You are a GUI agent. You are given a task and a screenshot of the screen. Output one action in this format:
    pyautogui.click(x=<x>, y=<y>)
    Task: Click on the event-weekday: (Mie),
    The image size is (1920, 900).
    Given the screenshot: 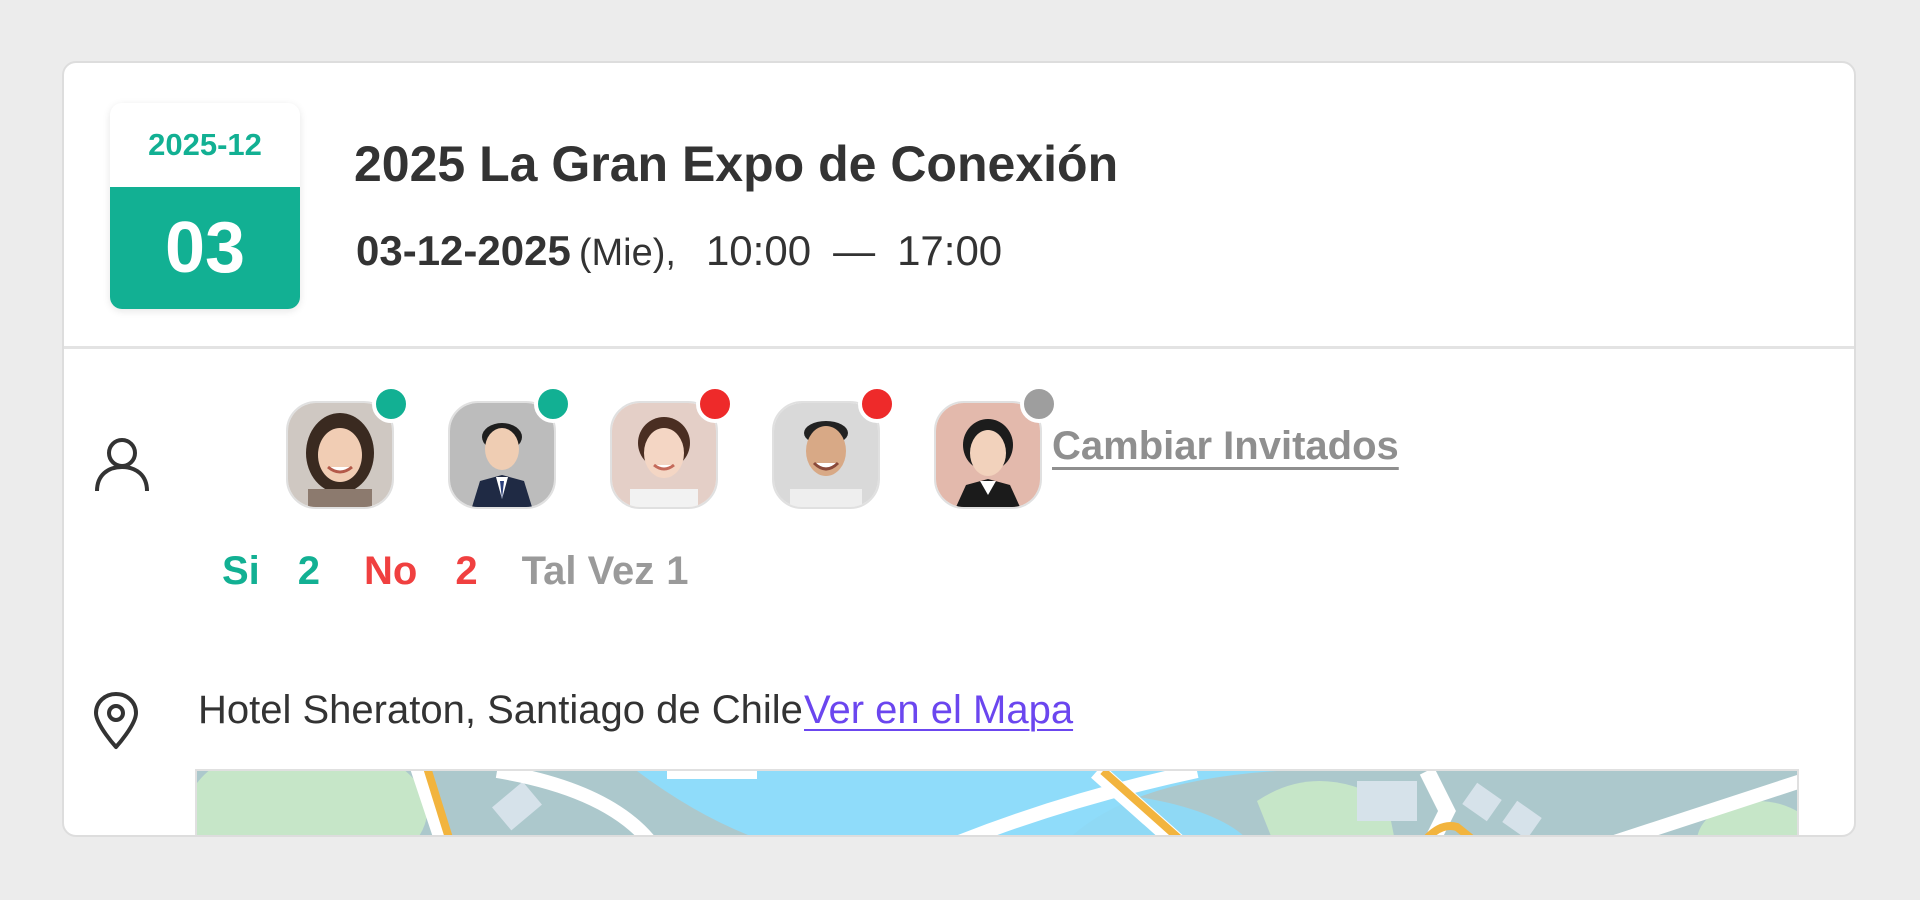 What is the action you would take?
    pyautogui.click(x=627, y=253)
    